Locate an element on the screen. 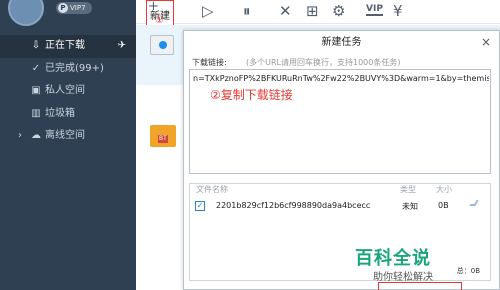 The width and height of the screenshot is (500, 290). bt-folder-icon: BT is located at coordinates (163, 136).